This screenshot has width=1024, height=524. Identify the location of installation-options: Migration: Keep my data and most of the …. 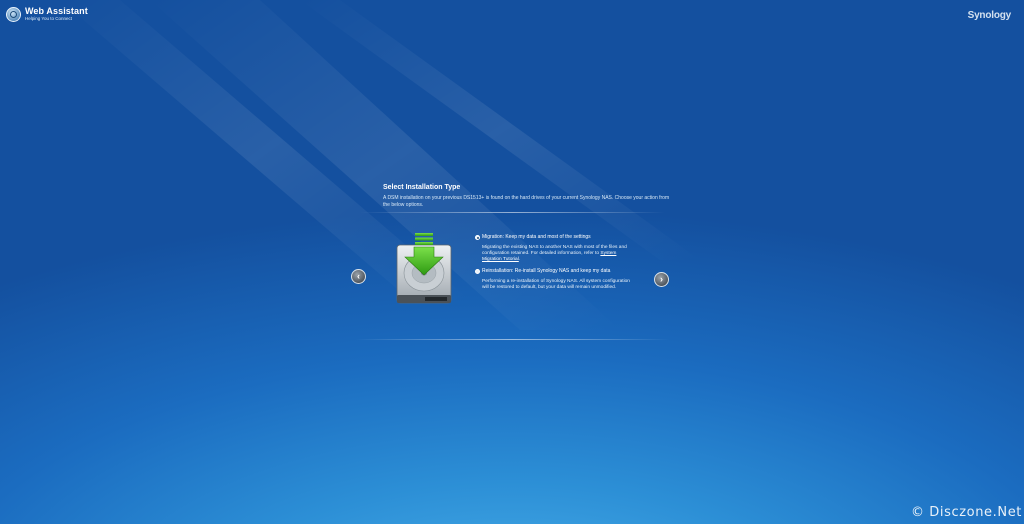
(560, 265).